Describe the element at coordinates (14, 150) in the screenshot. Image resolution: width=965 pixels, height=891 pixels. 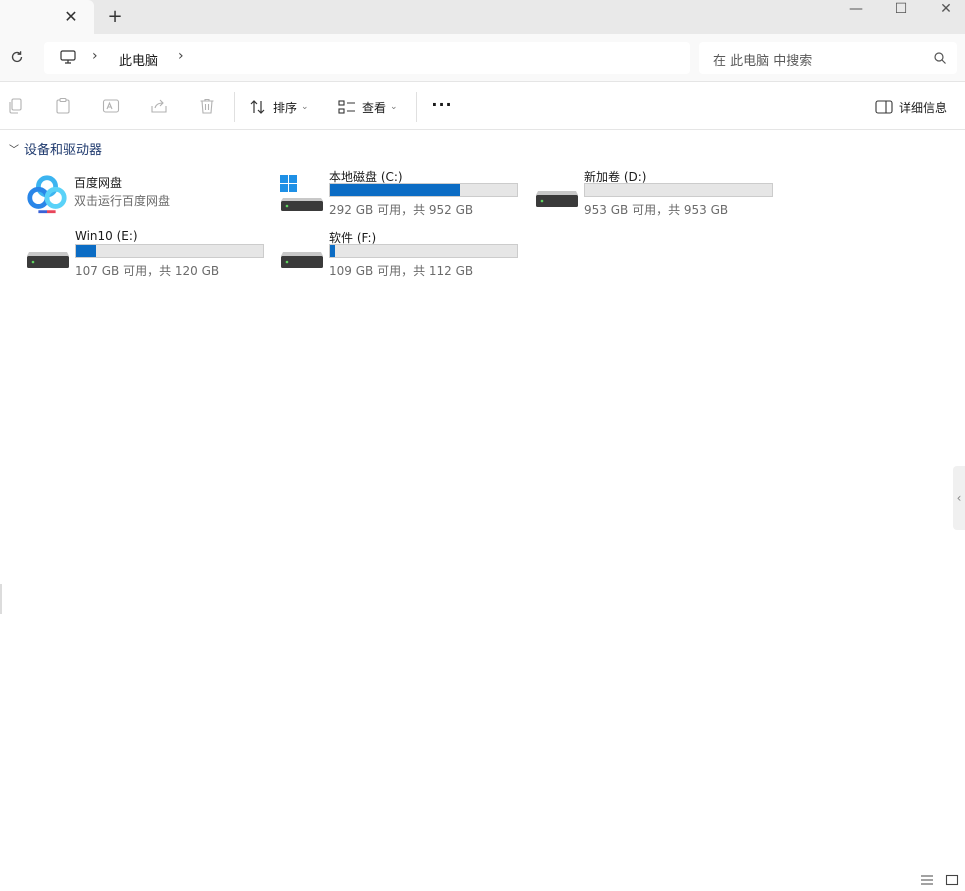
I see `chevron-down-icon: ﹀` at that location.